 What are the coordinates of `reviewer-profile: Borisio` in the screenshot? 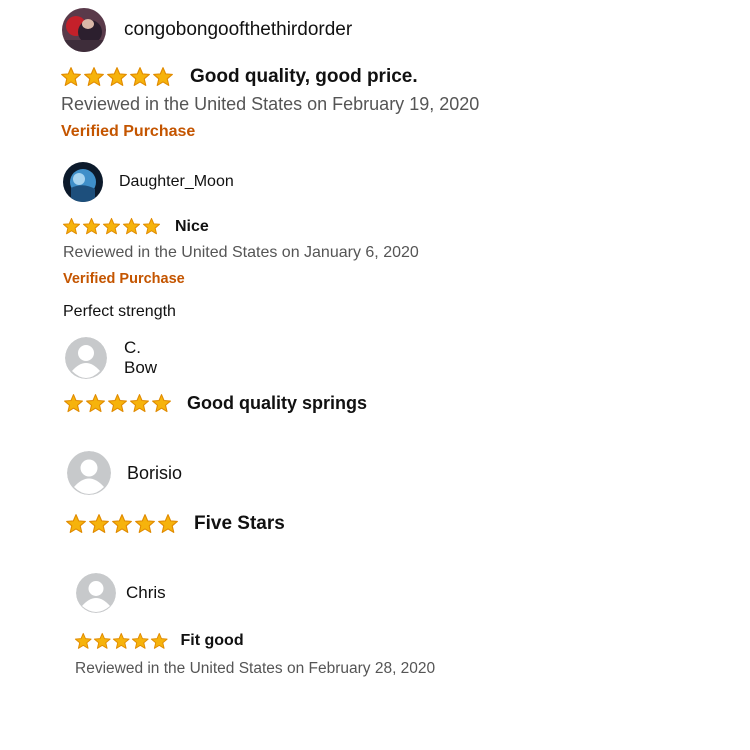 It's located at (124, 473).